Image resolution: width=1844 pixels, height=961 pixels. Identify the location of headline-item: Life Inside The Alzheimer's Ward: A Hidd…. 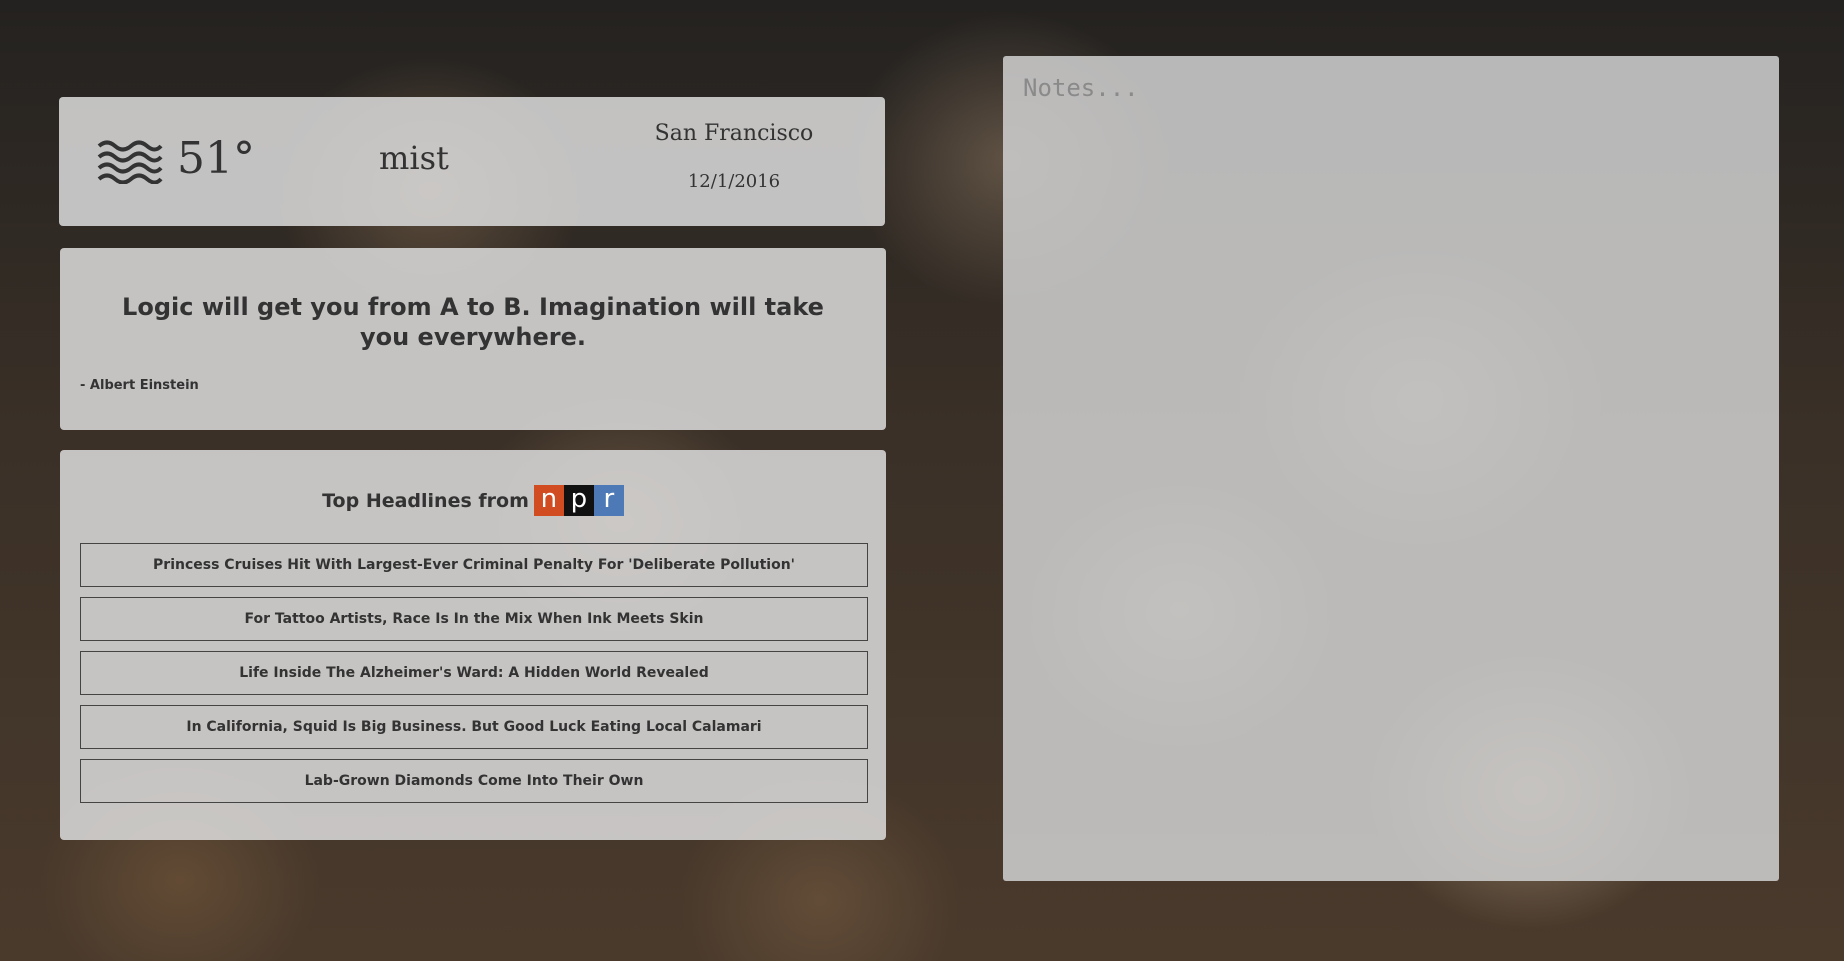
(474, 673).